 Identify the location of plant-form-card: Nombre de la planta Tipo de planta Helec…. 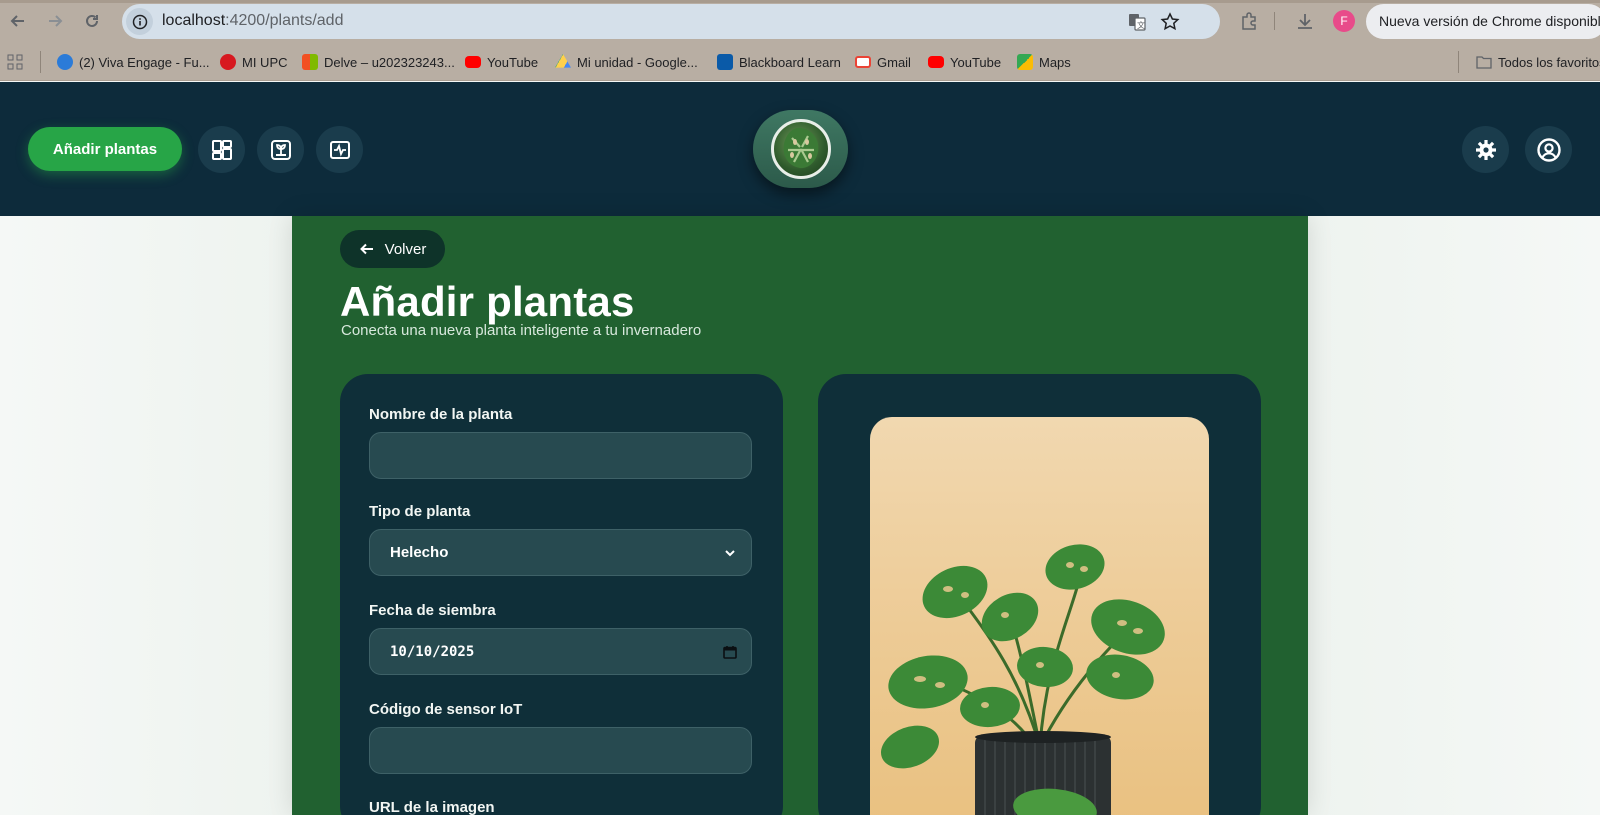
(561, 594).